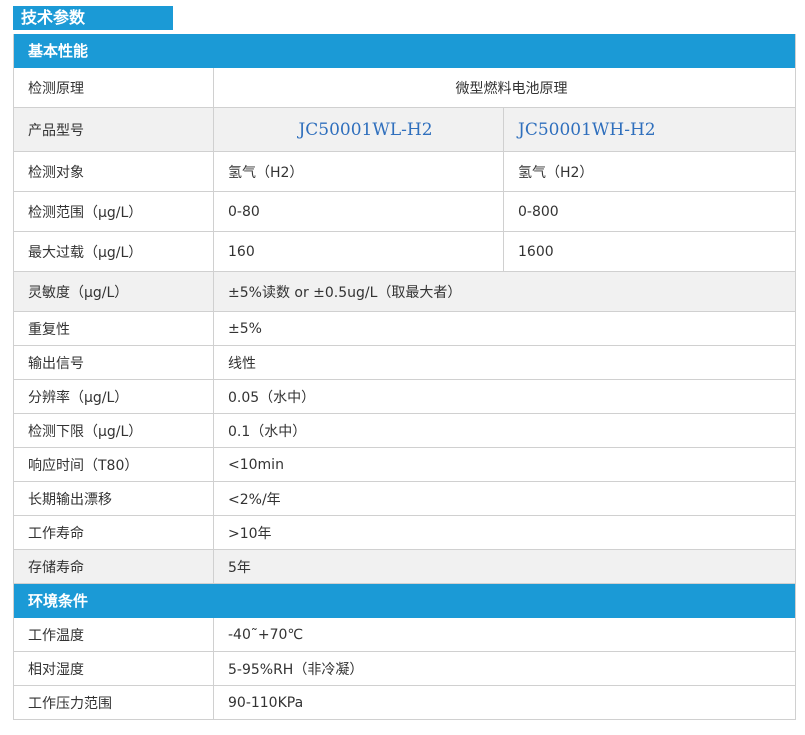  Describe the element at coordinates (359, 171) in the screenshot. I see `value-a: 氢气（H2）` at that location.